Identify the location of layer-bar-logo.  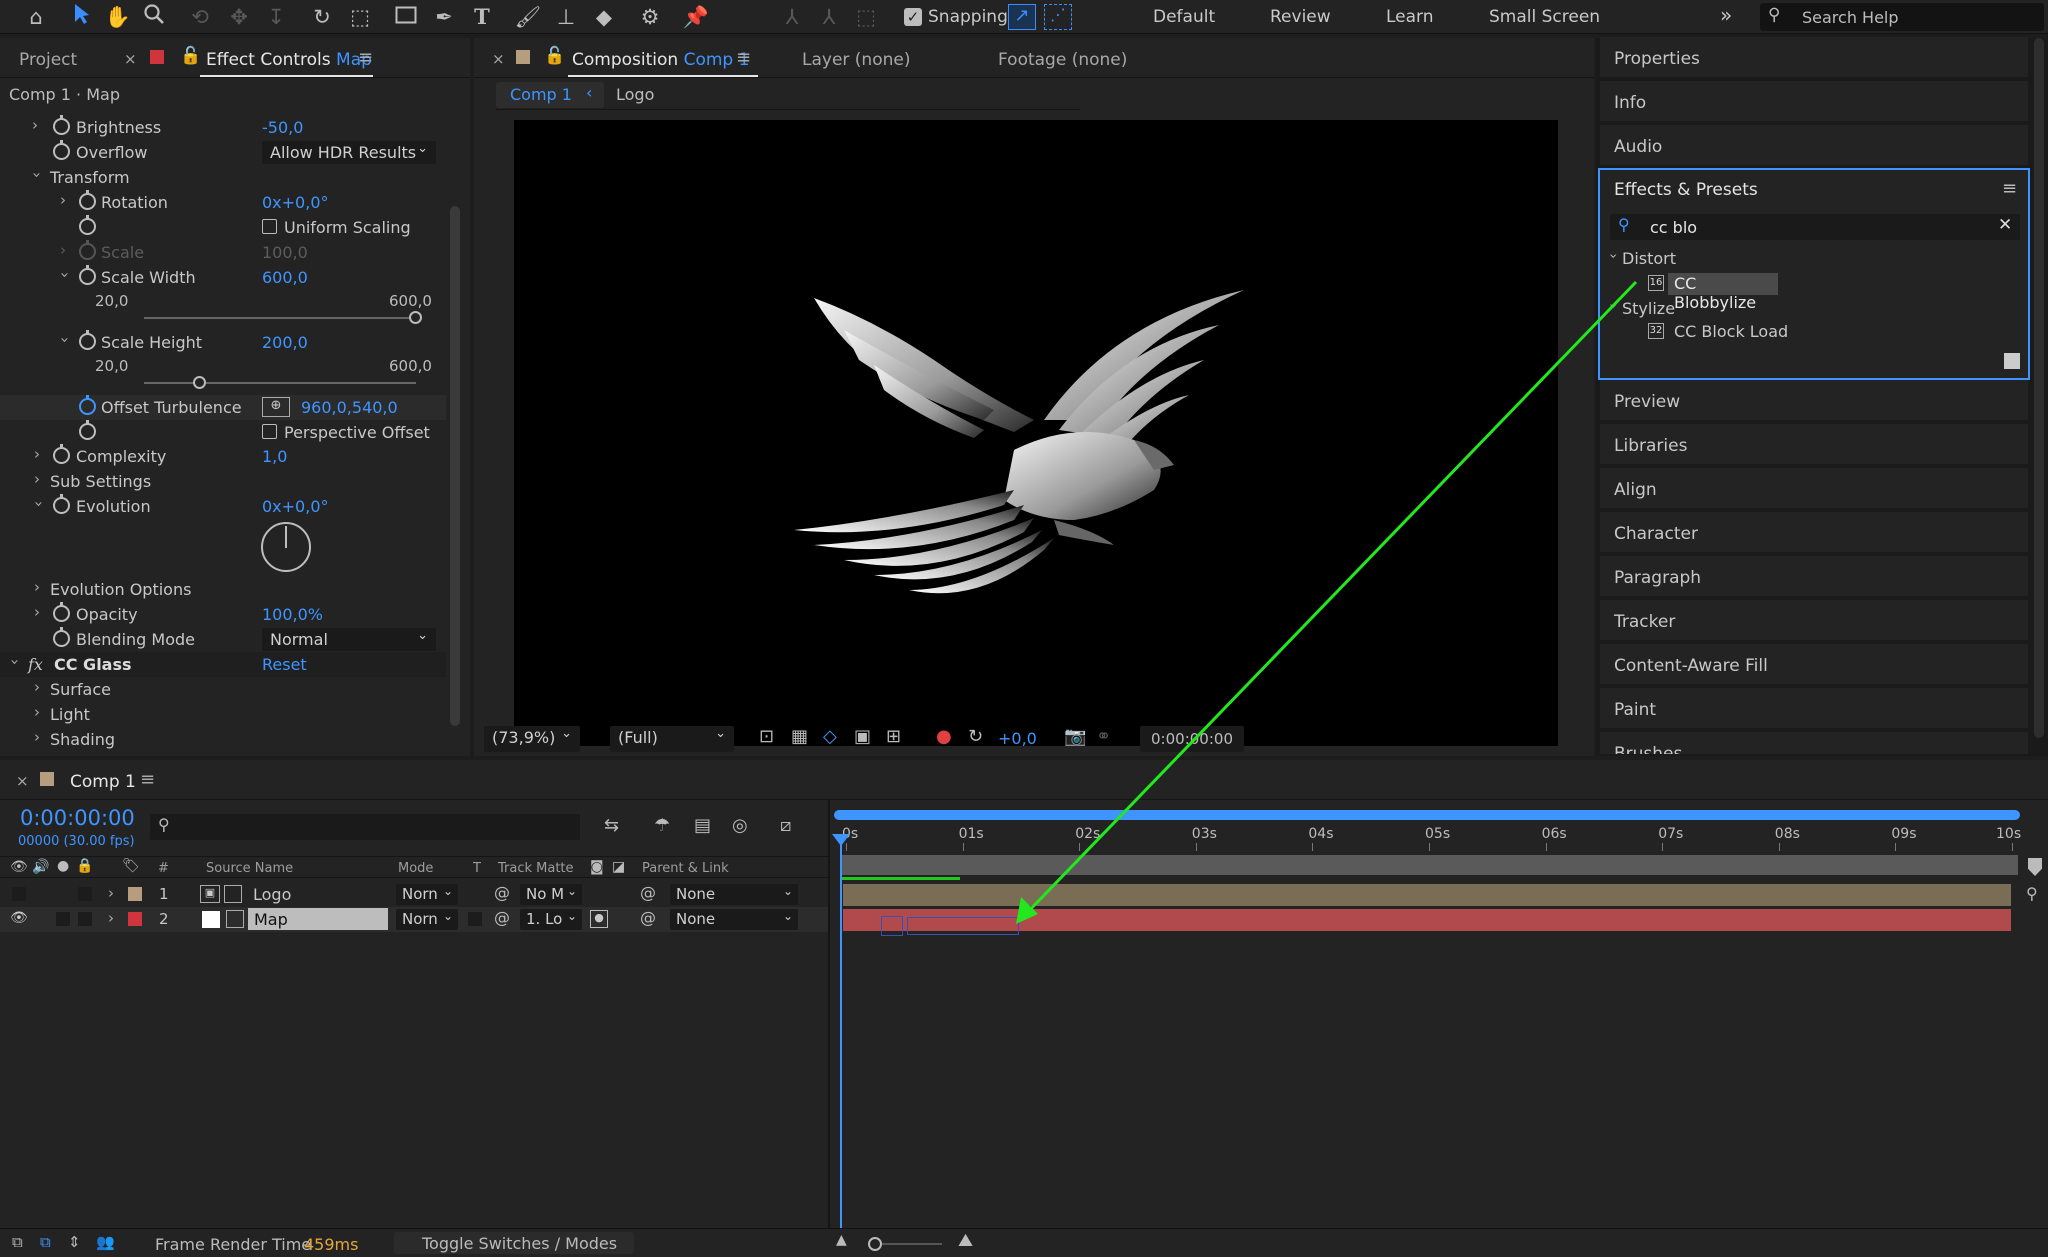
(1427, 895).